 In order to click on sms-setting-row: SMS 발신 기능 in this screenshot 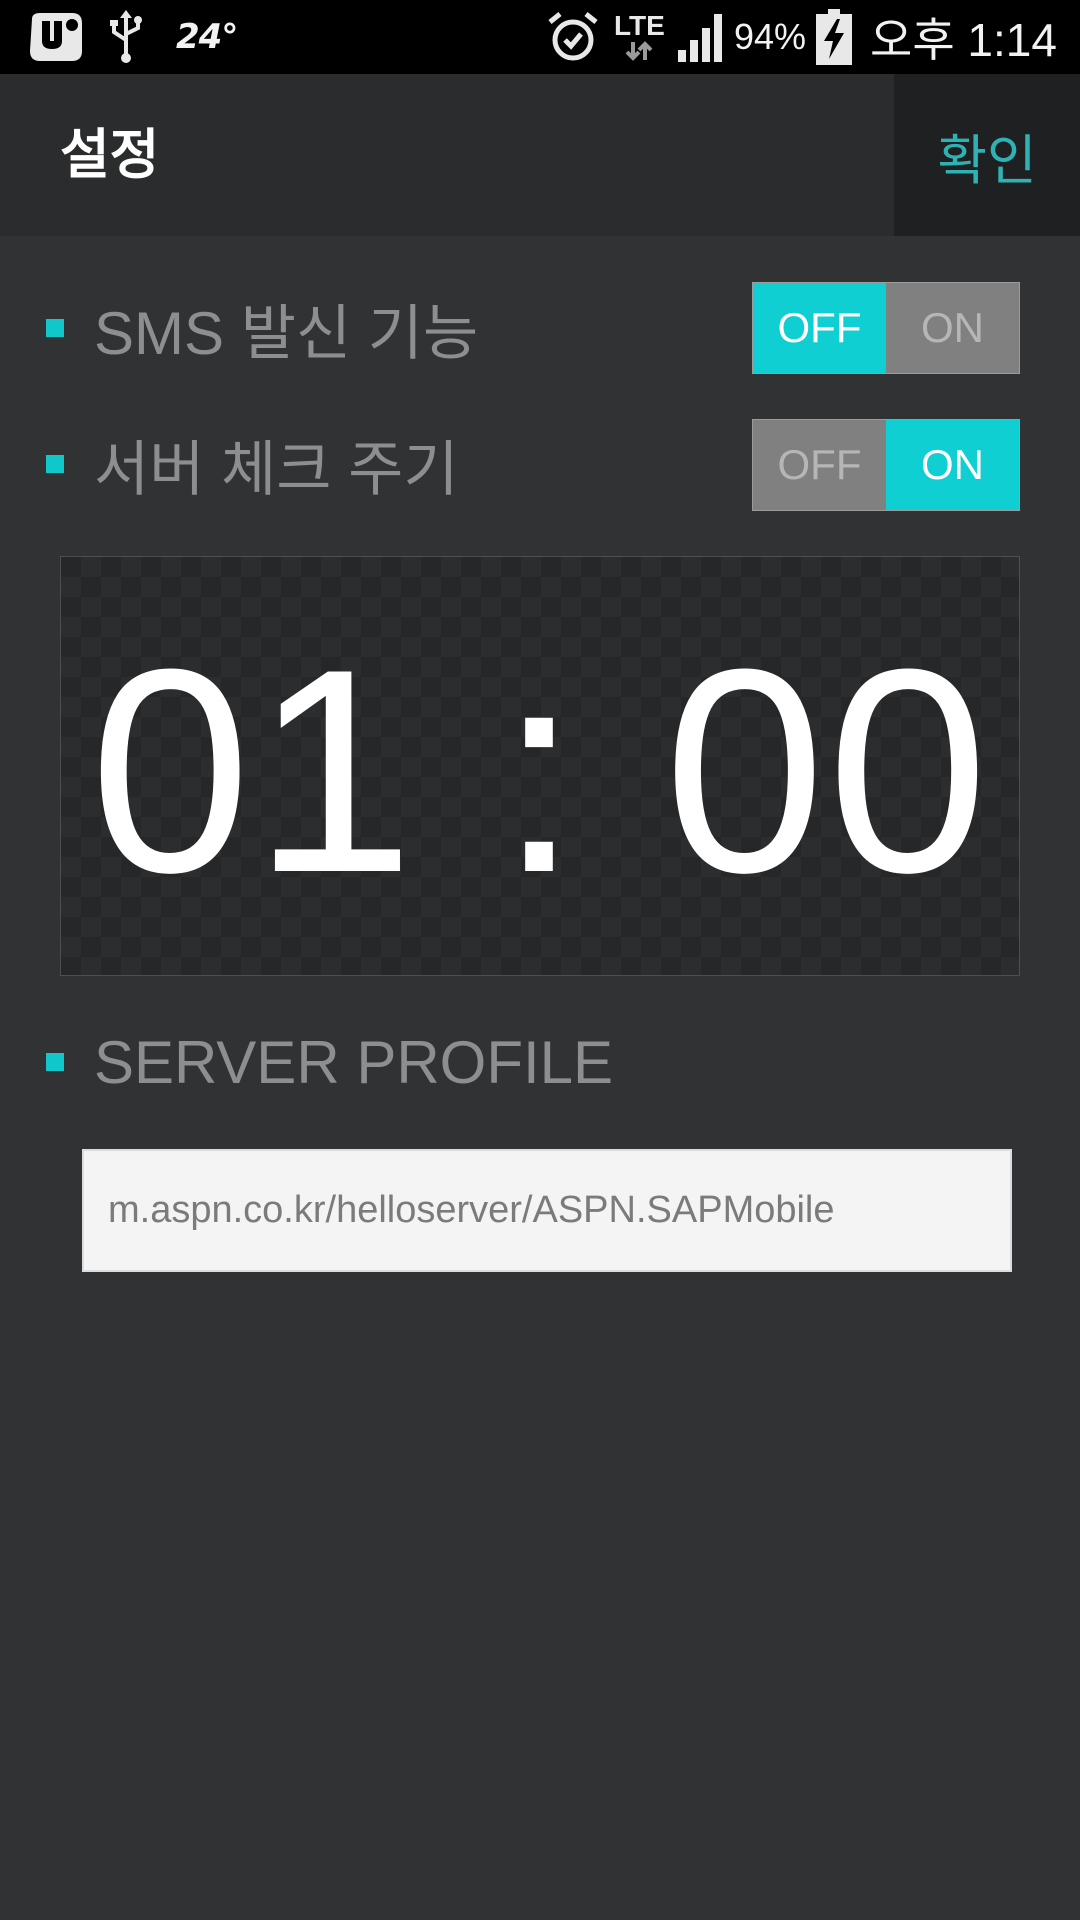, I will do `click(262, 328)`.